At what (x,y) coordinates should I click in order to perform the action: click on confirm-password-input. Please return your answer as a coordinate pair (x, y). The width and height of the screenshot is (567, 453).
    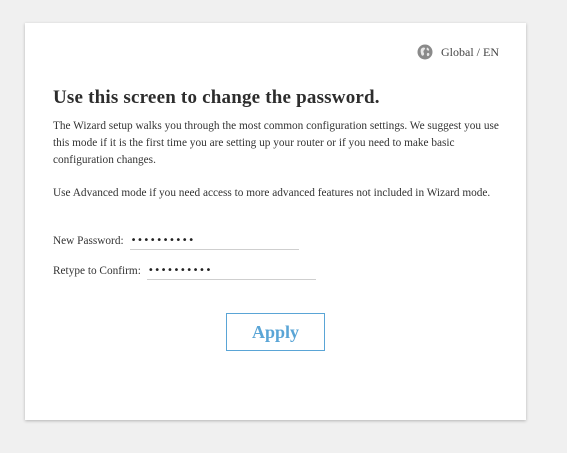
    Looking at the image, I should click on (231, 270).